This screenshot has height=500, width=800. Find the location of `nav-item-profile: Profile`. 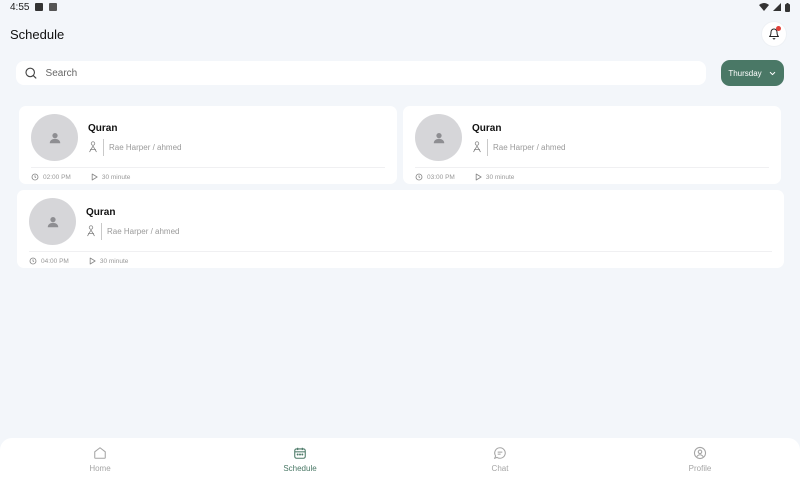

nav-item-profile: Profile is located at coordinates (700, 469).